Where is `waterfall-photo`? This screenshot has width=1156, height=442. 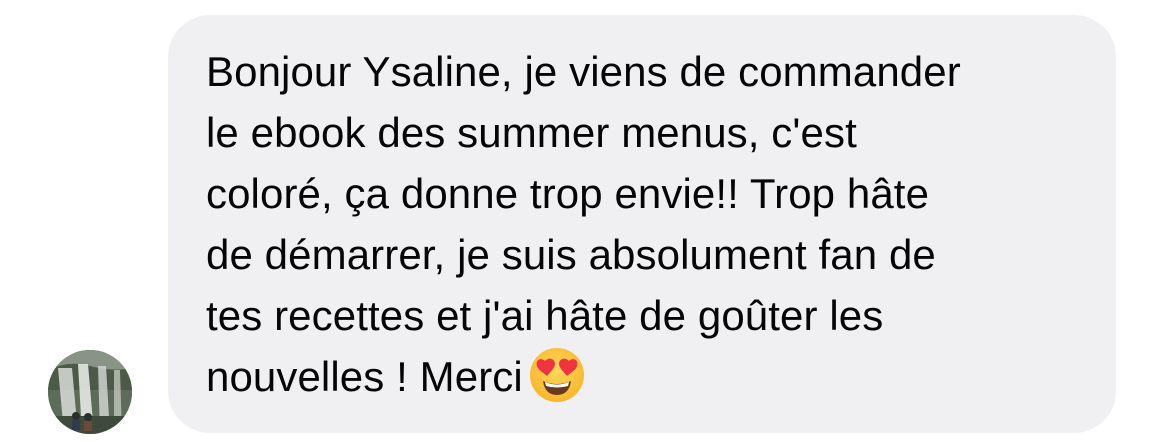
waterfall-photo is located at coordinates (90, 392).